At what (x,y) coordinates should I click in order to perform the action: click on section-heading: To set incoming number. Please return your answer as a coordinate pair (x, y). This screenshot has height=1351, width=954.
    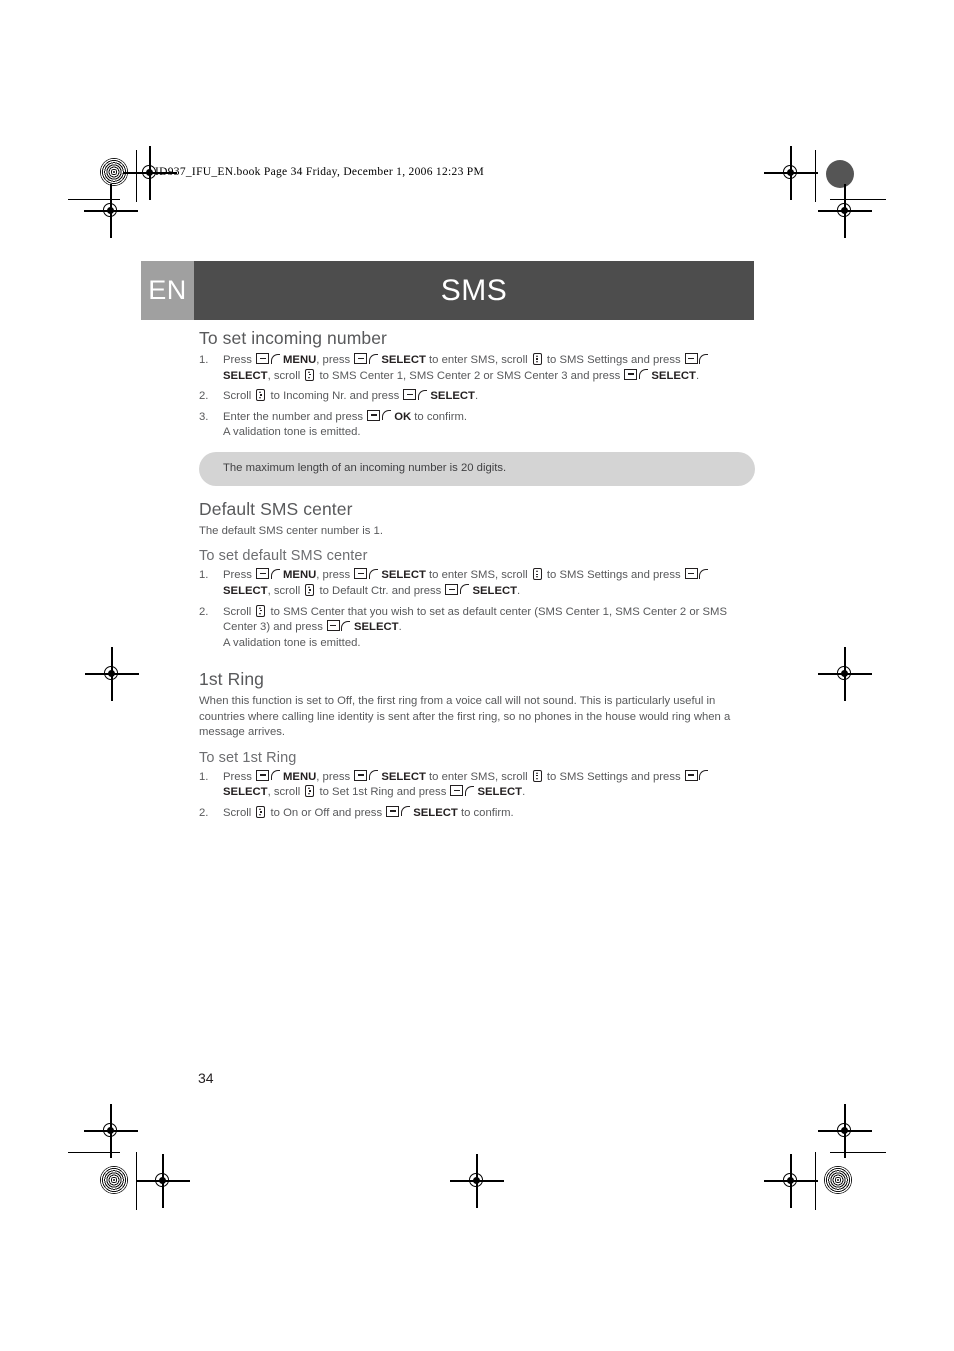
    Looking at the image, I should click on (293, 338).